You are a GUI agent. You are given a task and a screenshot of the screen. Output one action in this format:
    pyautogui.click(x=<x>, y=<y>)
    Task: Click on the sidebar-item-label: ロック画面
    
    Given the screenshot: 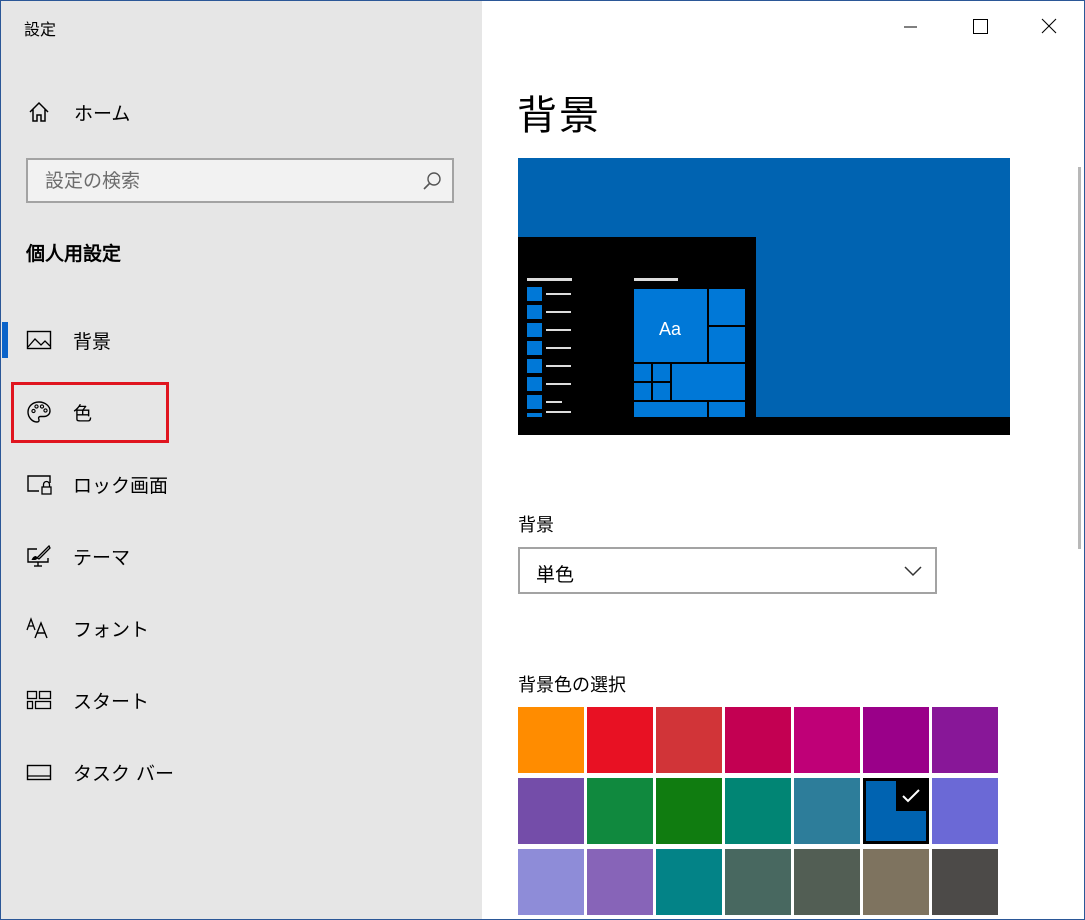 What is the action you would take?
    pyautogui.click(x=121, y=486)
    